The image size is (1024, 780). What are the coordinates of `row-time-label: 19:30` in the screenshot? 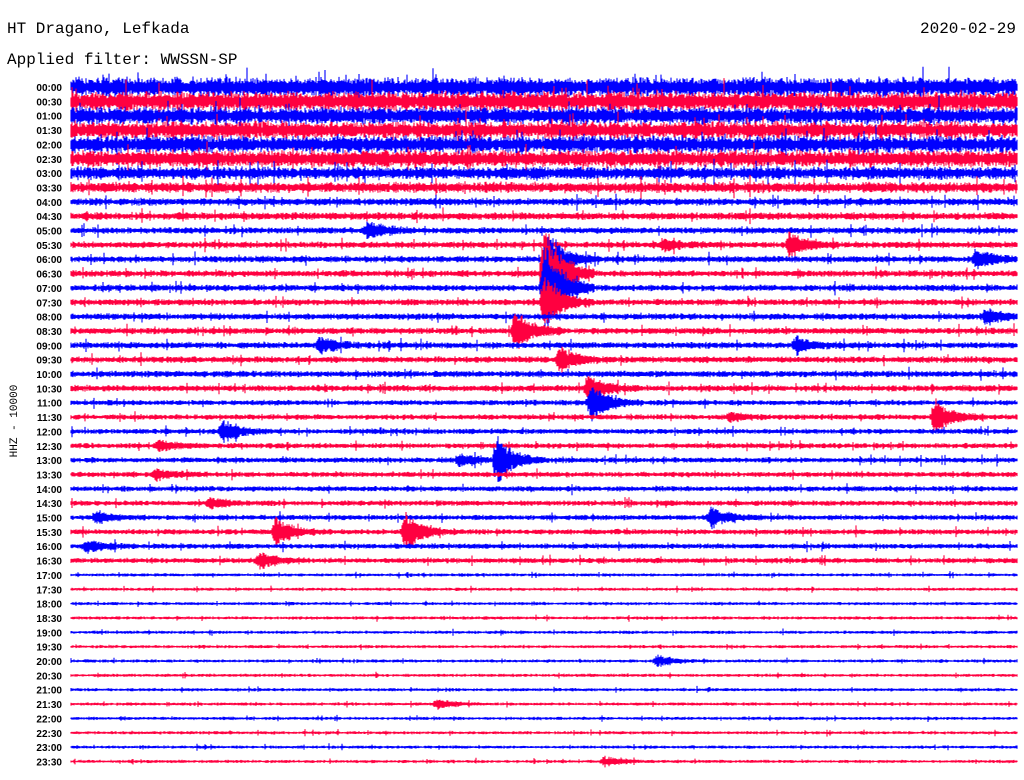 It's located at (49, 648).